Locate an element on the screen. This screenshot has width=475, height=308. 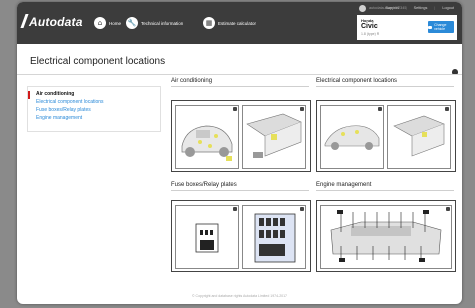
section-card-engine-management is located at coordinates (386, 236).